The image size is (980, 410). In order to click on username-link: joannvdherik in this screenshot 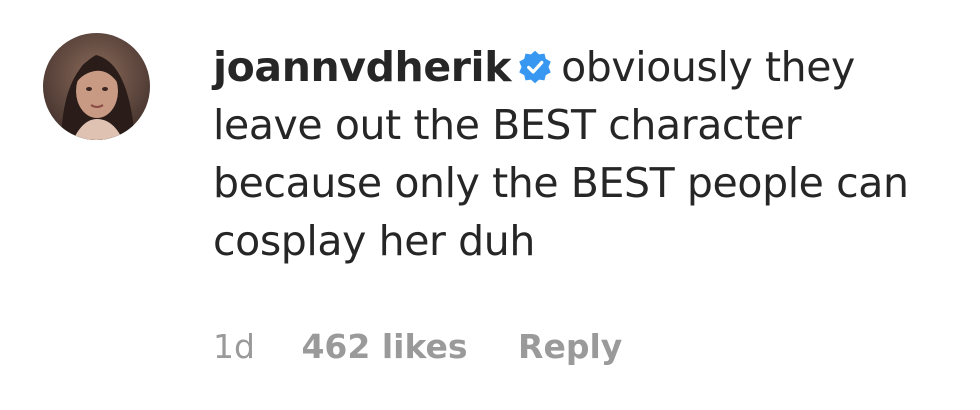, I will do `click(362, 67)`.